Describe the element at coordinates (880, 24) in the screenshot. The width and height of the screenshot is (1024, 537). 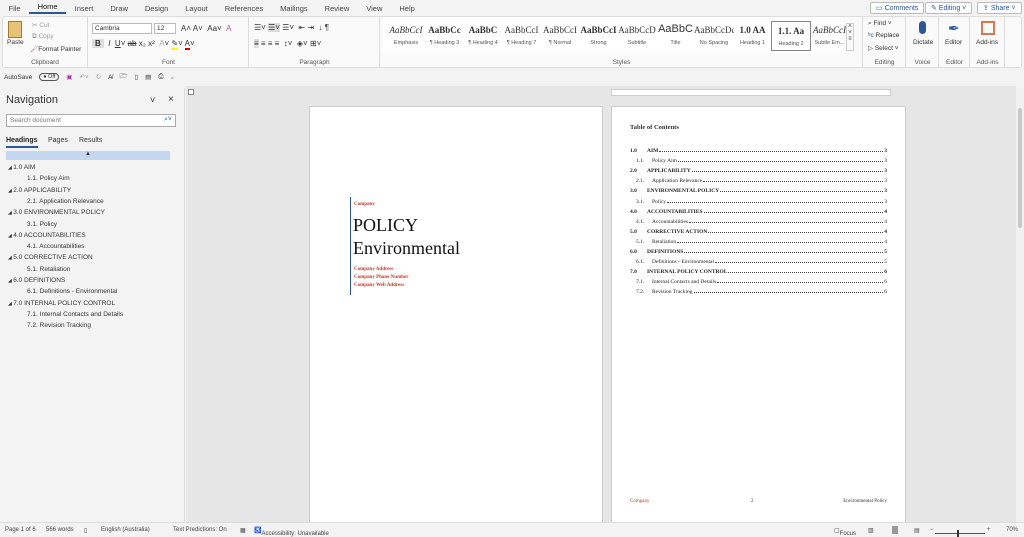
I see `find-button: ⌕ Find ˅` at that location.